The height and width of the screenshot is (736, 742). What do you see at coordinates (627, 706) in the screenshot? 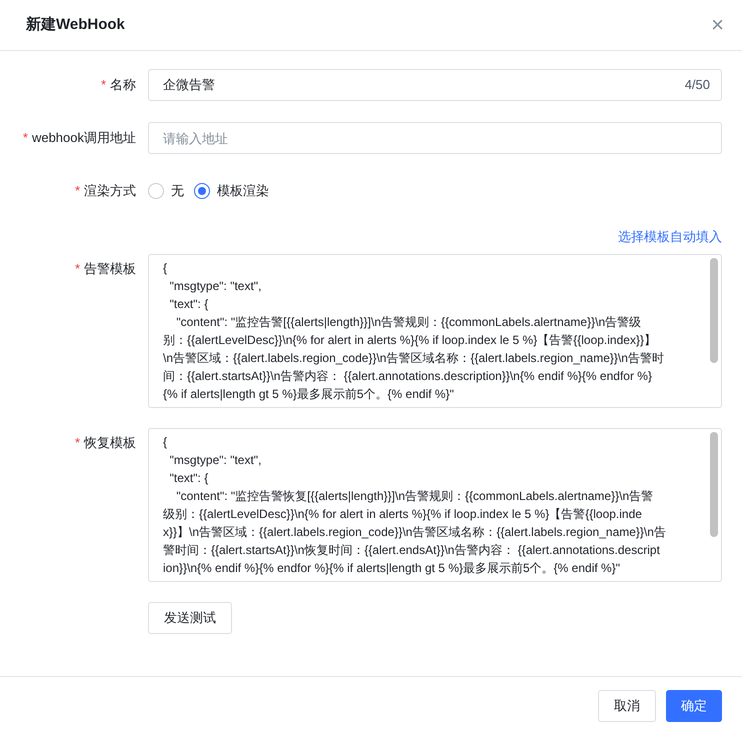
I see `cancel-button: 取消` at bounding box center [627, 706].